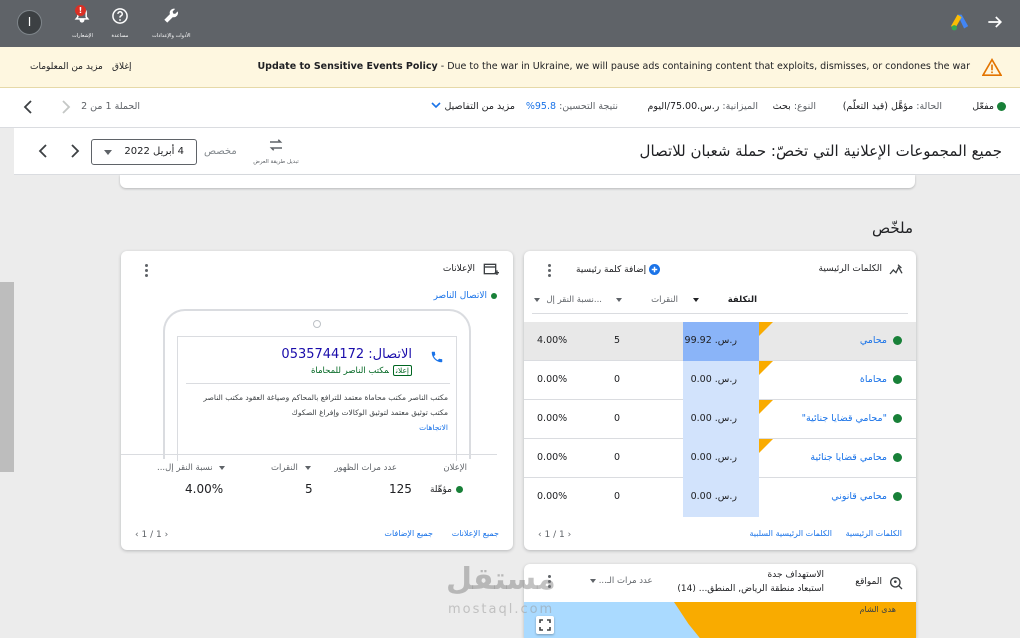  What do you see at coordinates (866, 496) in the screenshot?
I see `keyword-name: محامي قانوني` at bounding box center [866, 496].